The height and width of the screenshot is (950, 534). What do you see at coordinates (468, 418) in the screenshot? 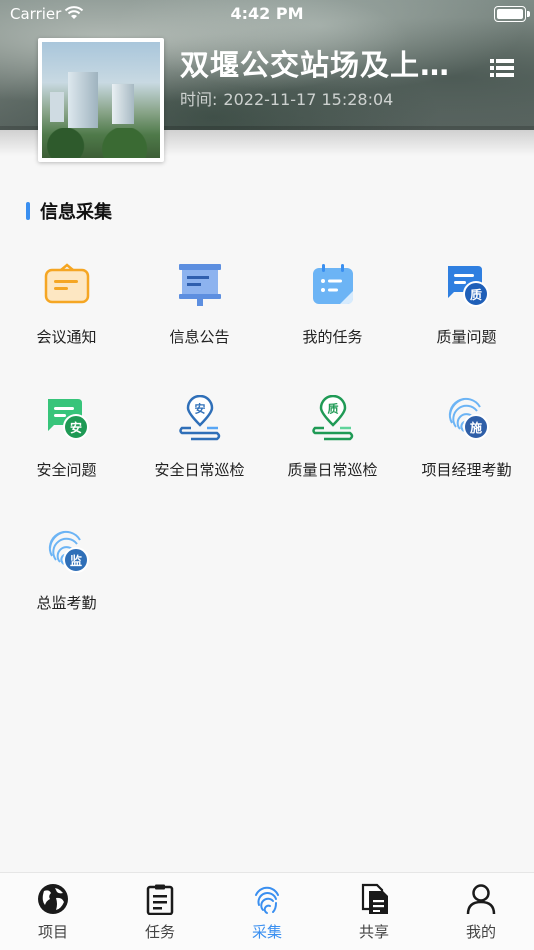
I see `pm-attendance-icon: 施` at bounding box center [468, 418].